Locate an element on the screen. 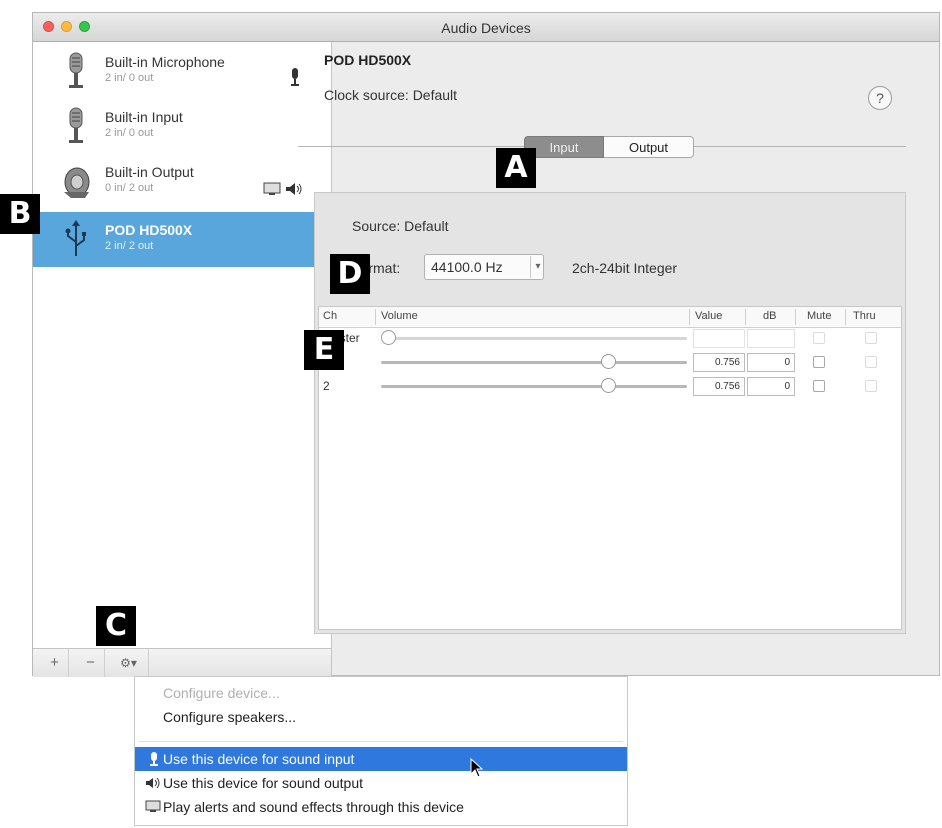 This screenshot has width=942, height=828. device-item-built-in-input: Built-in Input 2 in/ 0 out is located at coordinates (182, 126).